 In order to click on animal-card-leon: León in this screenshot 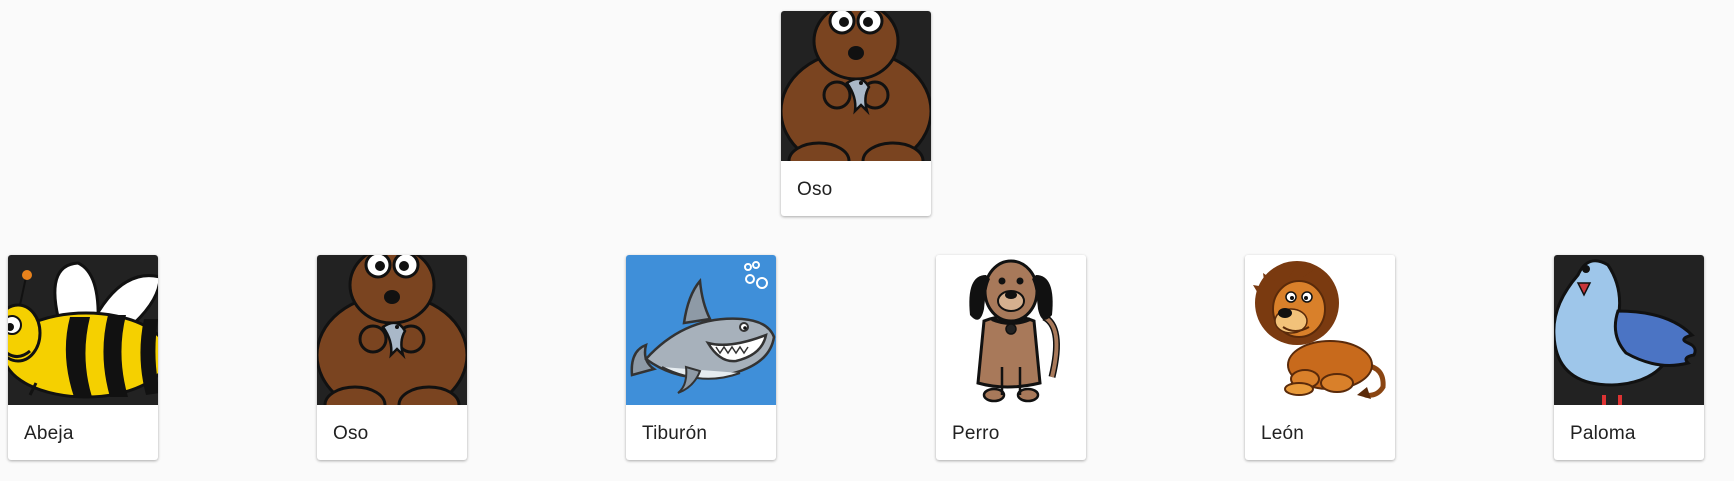, I will do `click(1320, 357)`.